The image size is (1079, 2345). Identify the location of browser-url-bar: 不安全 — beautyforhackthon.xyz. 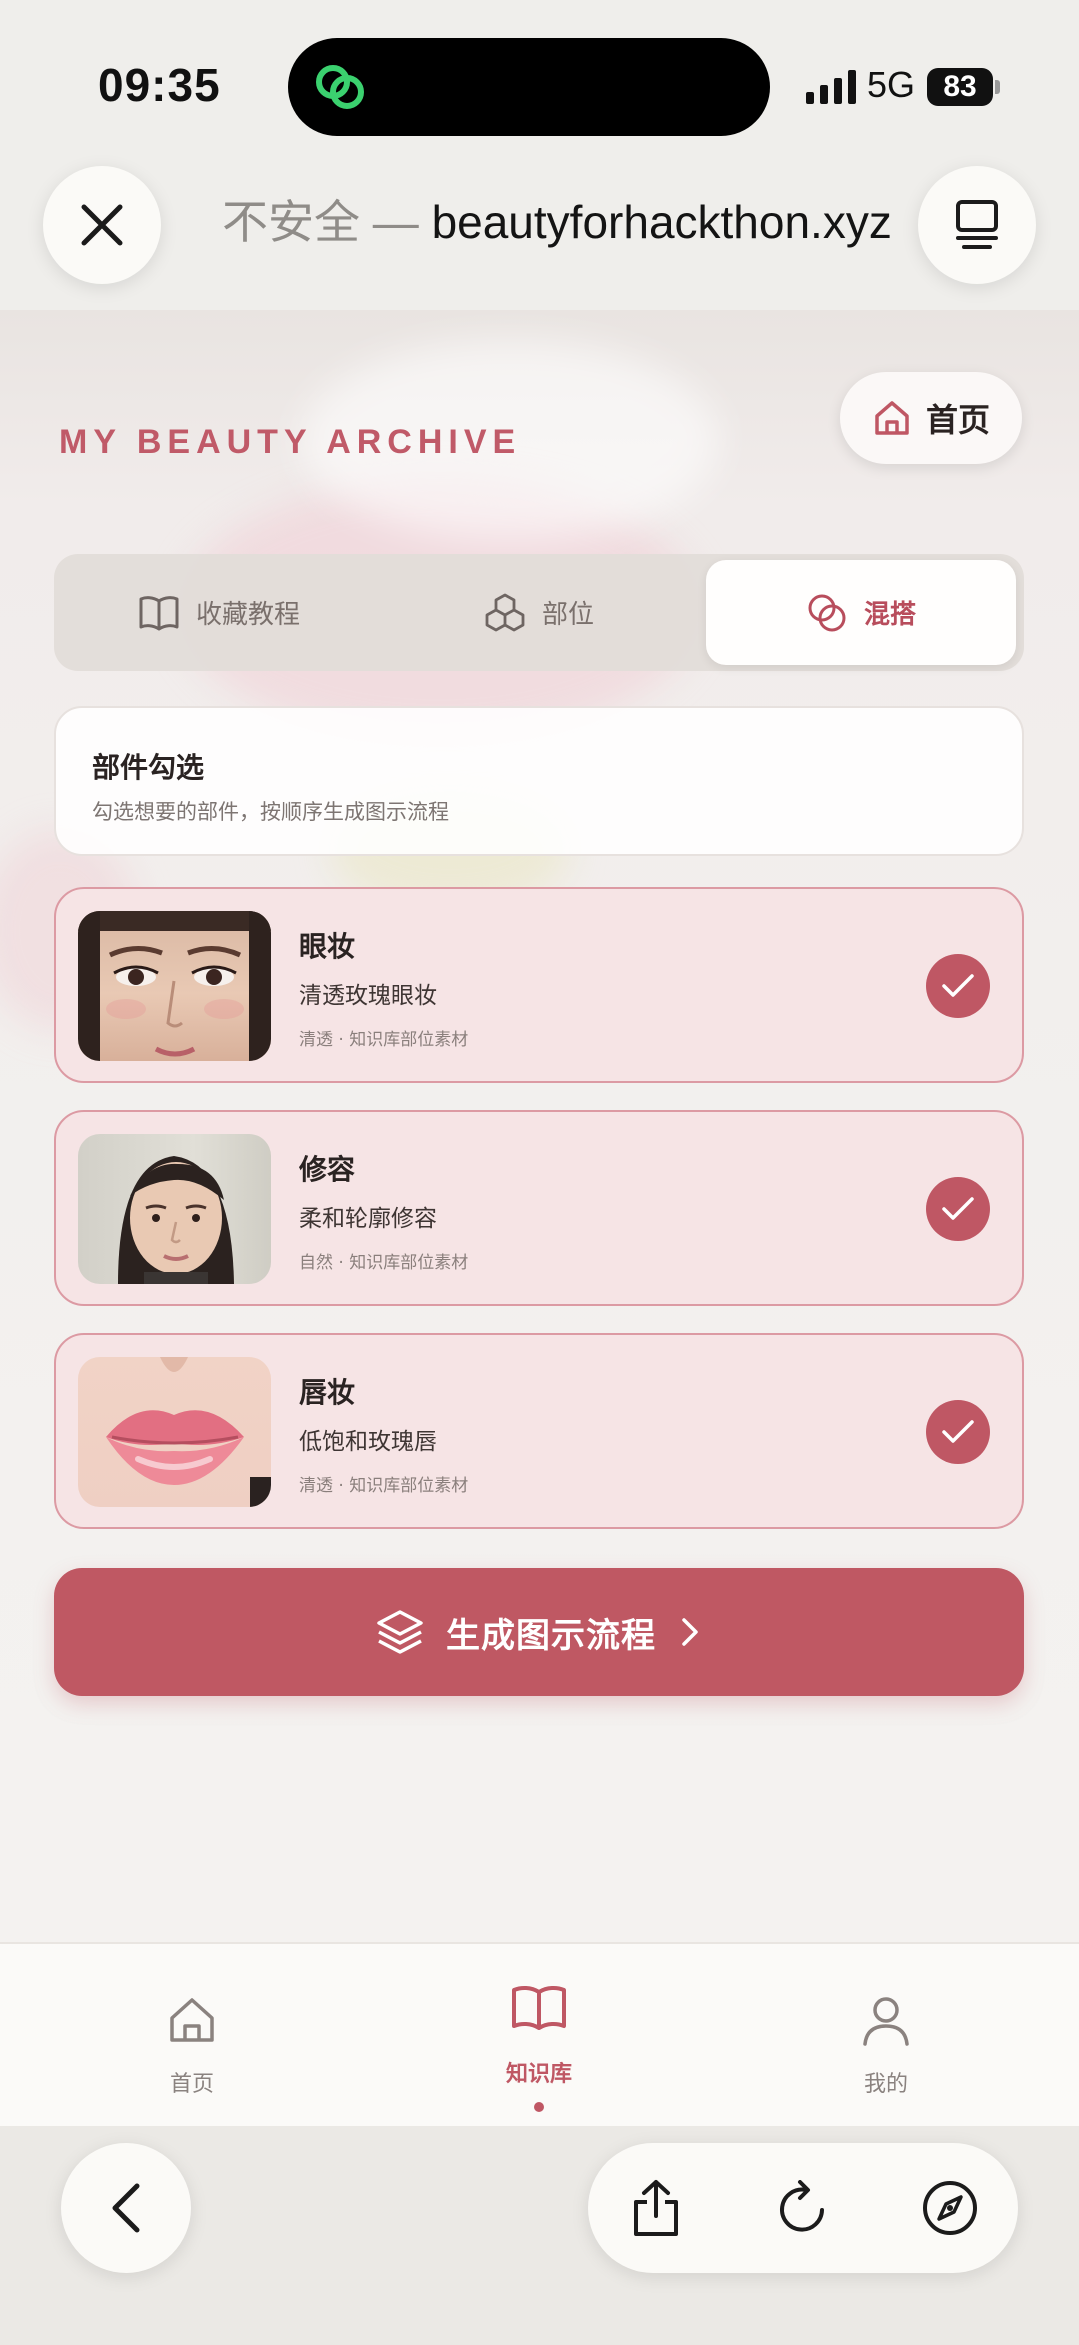
(539, 230).